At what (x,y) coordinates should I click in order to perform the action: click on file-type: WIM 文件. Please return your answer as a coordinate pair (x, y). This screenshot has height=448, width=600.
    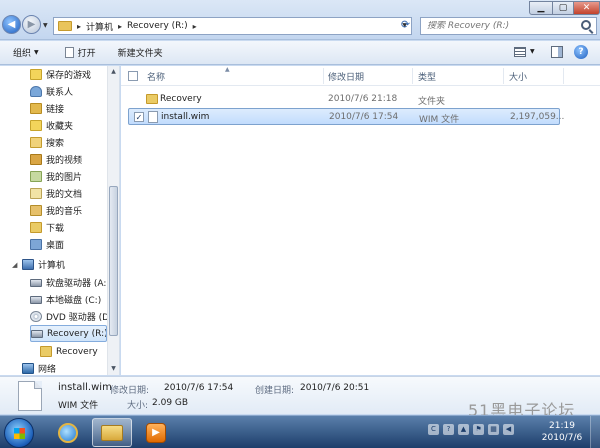
    Looking at the image, I should click on (439, 120).